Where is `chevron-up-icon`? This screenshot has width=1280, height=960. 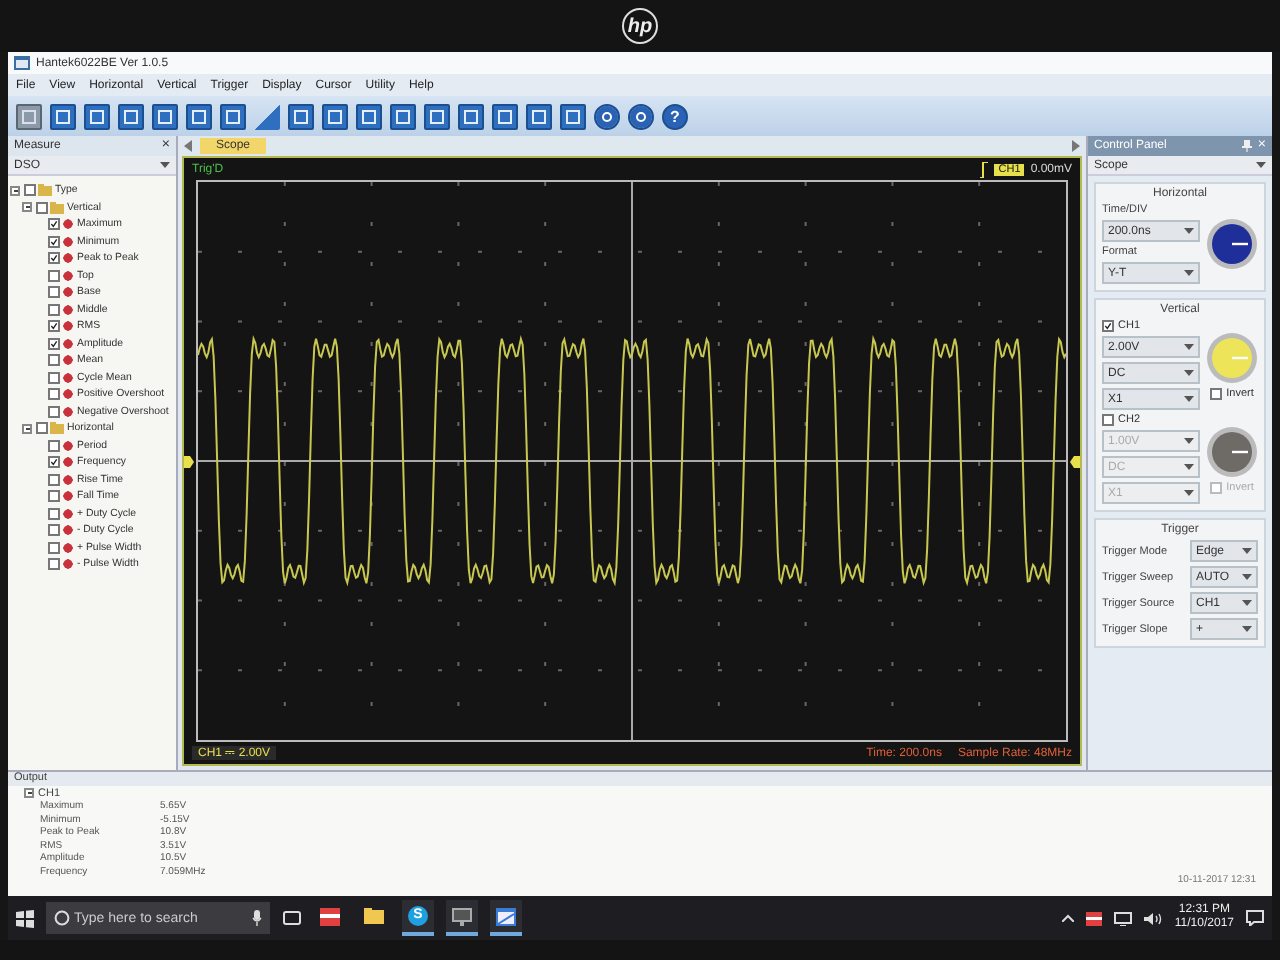
chevron-up-icon is located at coordinates (1068, 918).